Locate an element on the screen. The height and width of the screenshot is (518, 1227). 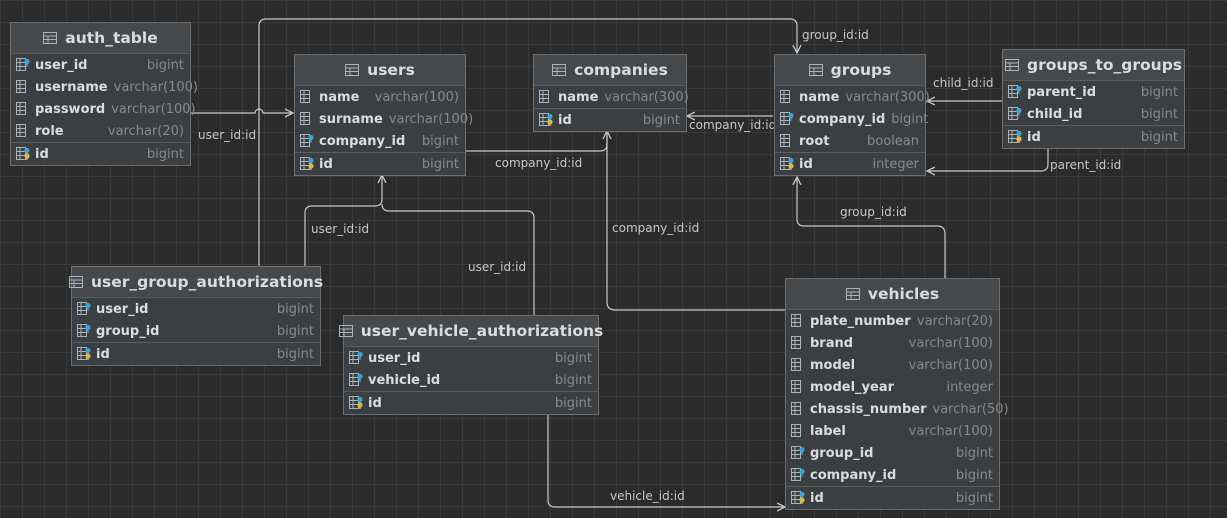
table-header: groups_to_groups is located at coordinates (1093, 65).